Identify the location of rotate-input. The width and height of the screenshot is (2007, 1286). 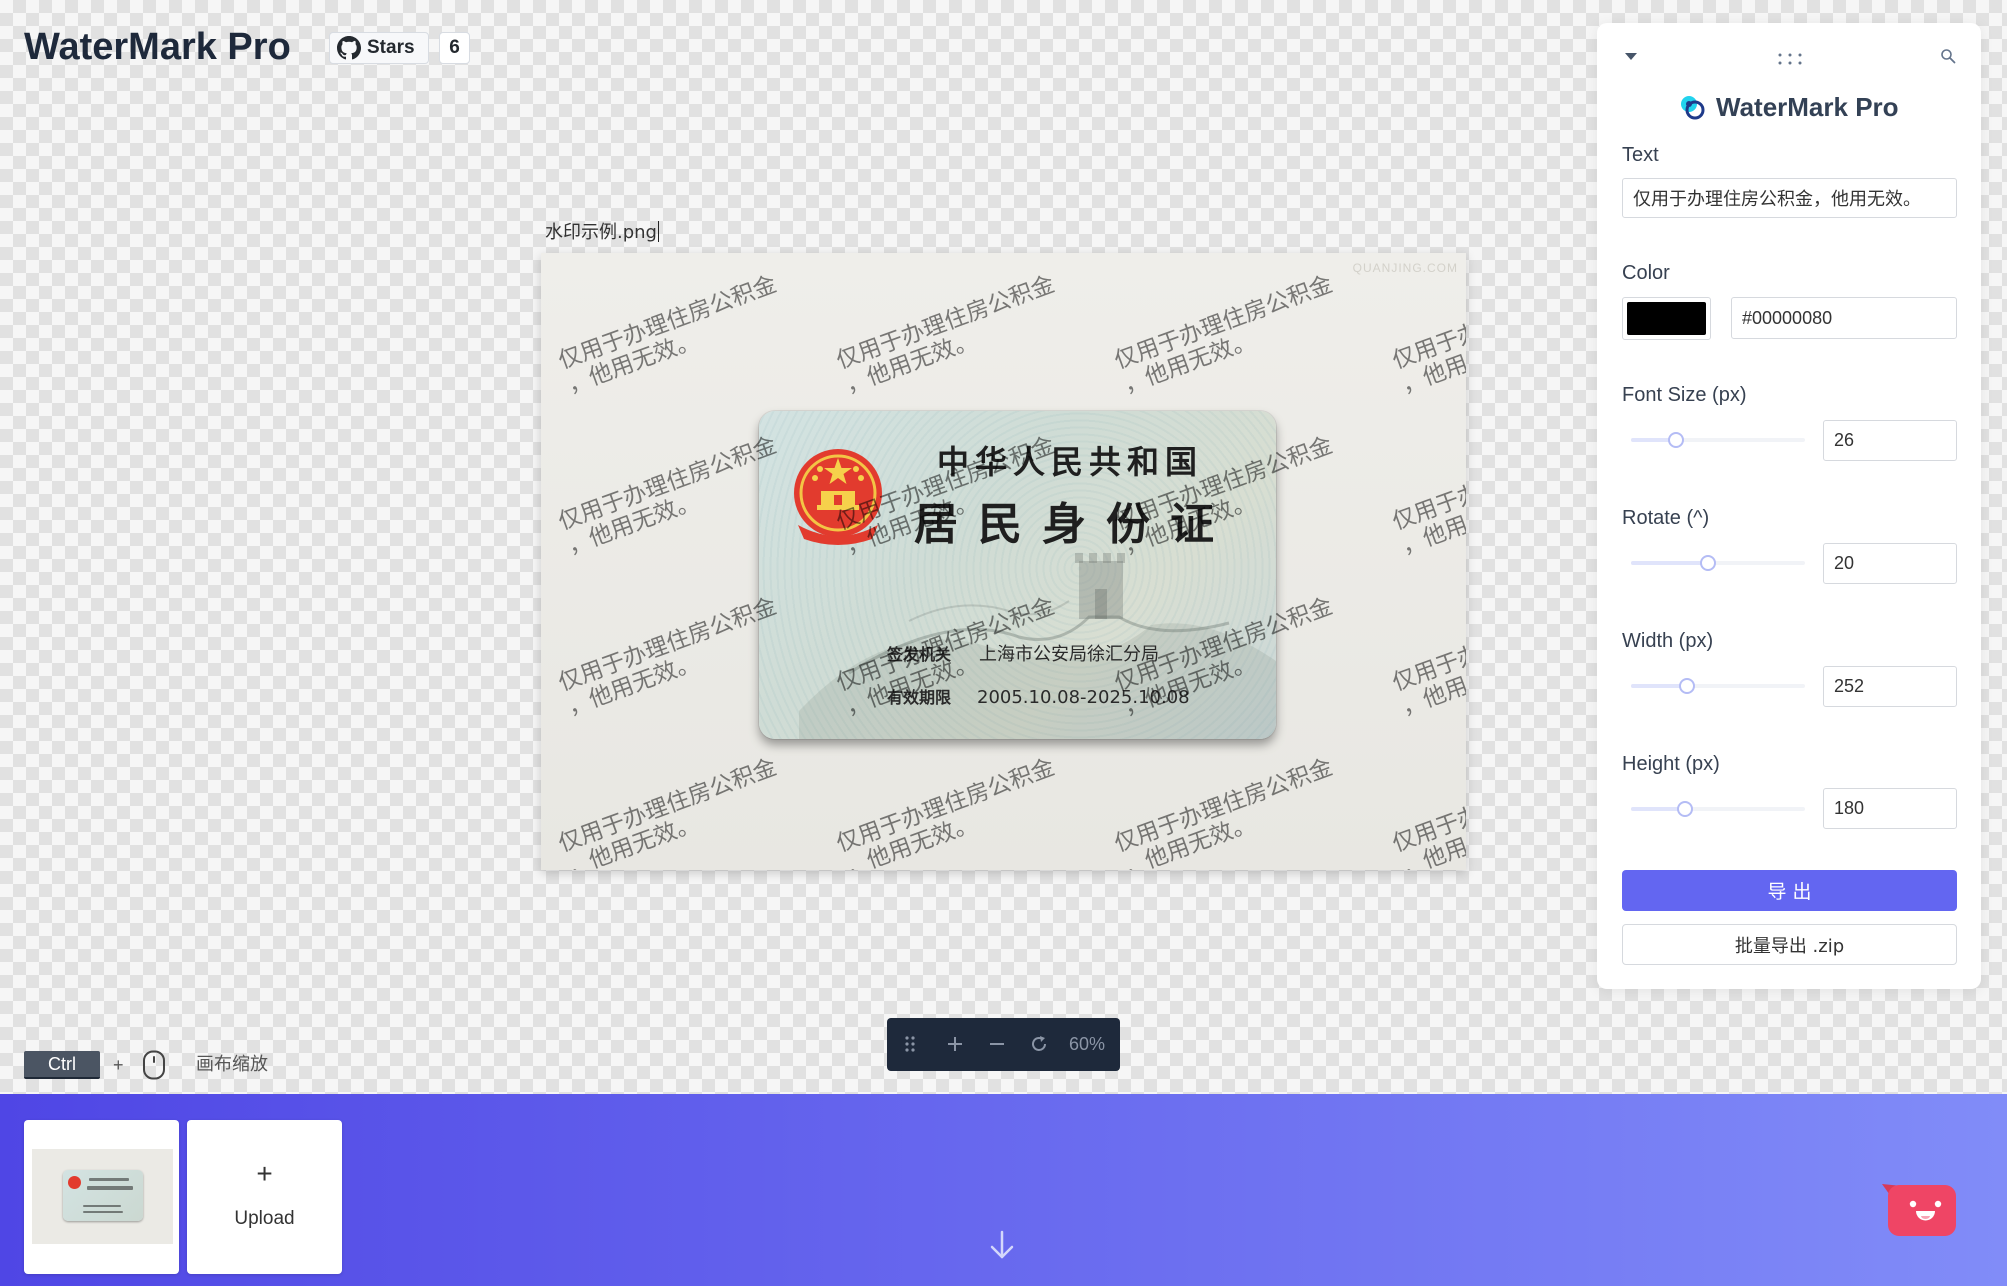
(1890, 563).